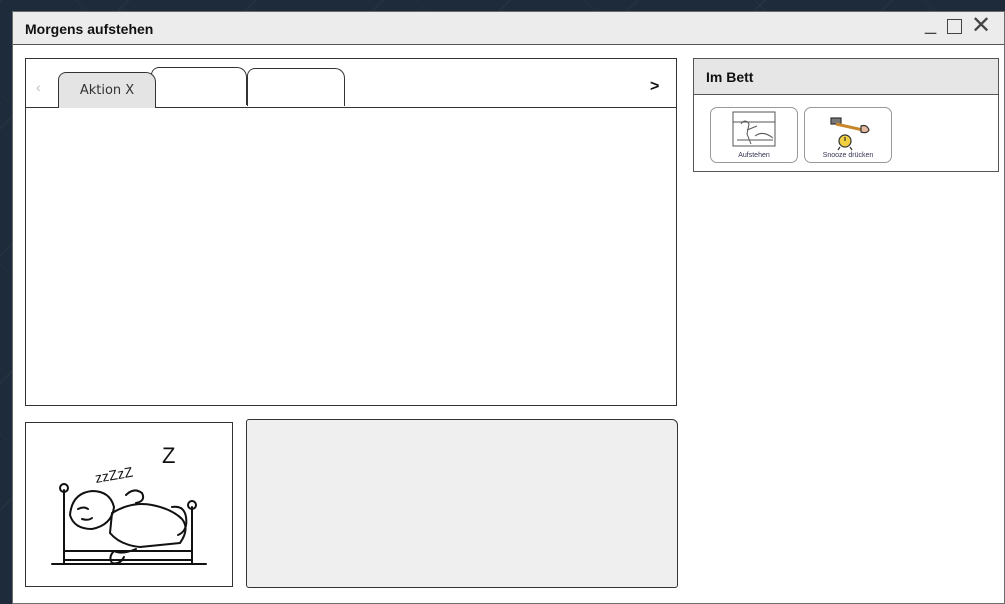  Describe the element at coordinates (954, 26) in the screenshot. I see `maximize-icon` at that location.